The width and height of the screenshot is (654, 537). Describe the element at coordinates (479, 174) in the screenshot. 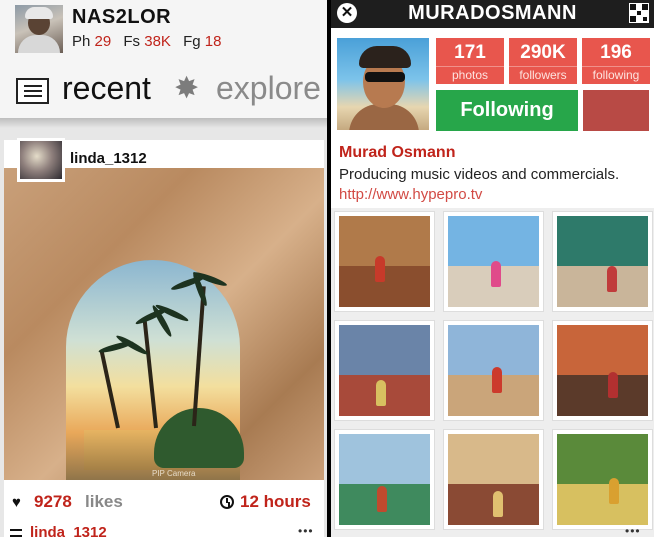

I see `profile-bio: Producing music videos and commercials.` at that location.